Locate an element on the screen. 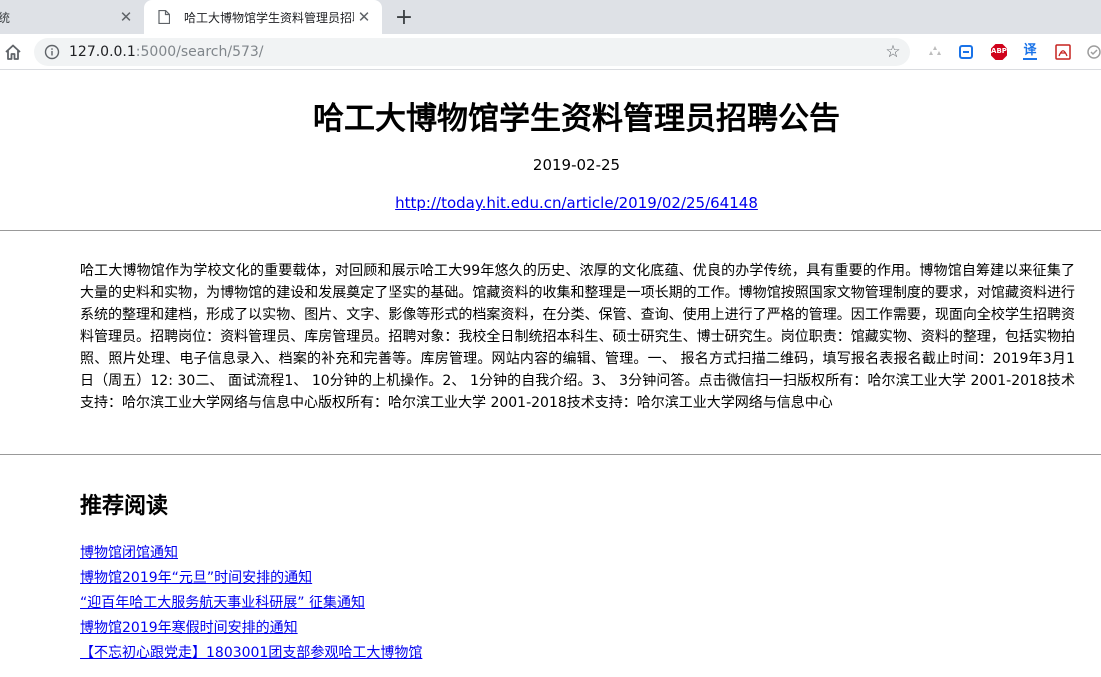 This screenshot has width=1101, height=677. url-host: 127.0.0.1 is located at coordinates (102, 52).